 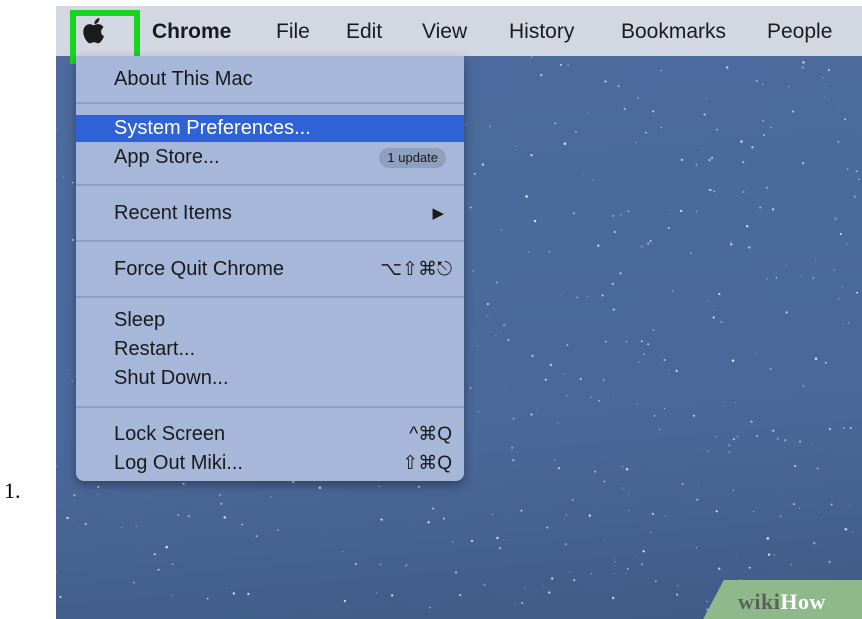 I want to click on menu-people: People, so click(x=799, y=31).